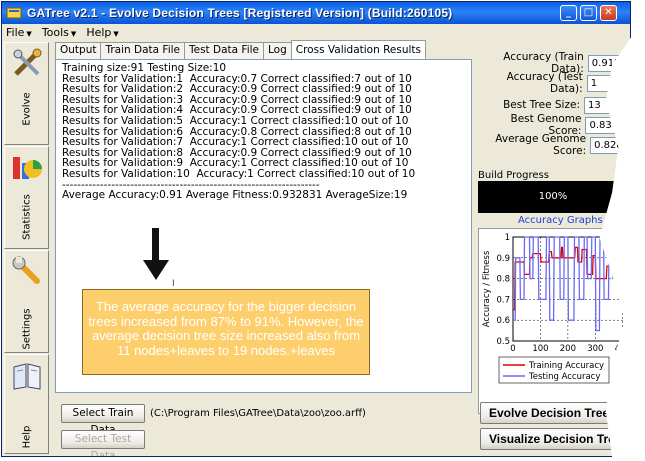 The width and height of the screenshot is (645, 461). What do you see at coordinates (26, 217) in the screenshot?
I see `sidebar-item-label: Statistics` at bounding box center [26, 217].